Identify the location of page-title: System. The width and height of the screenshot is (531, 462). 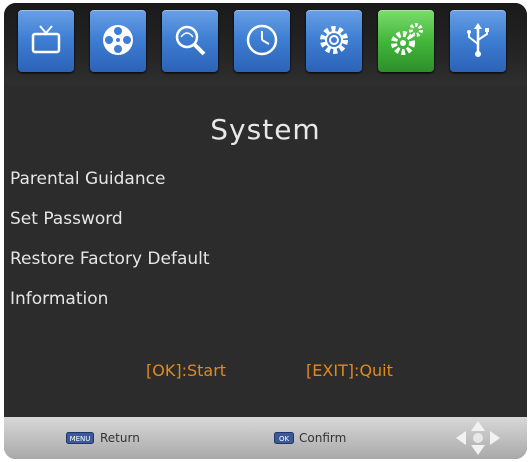
(265, 129).